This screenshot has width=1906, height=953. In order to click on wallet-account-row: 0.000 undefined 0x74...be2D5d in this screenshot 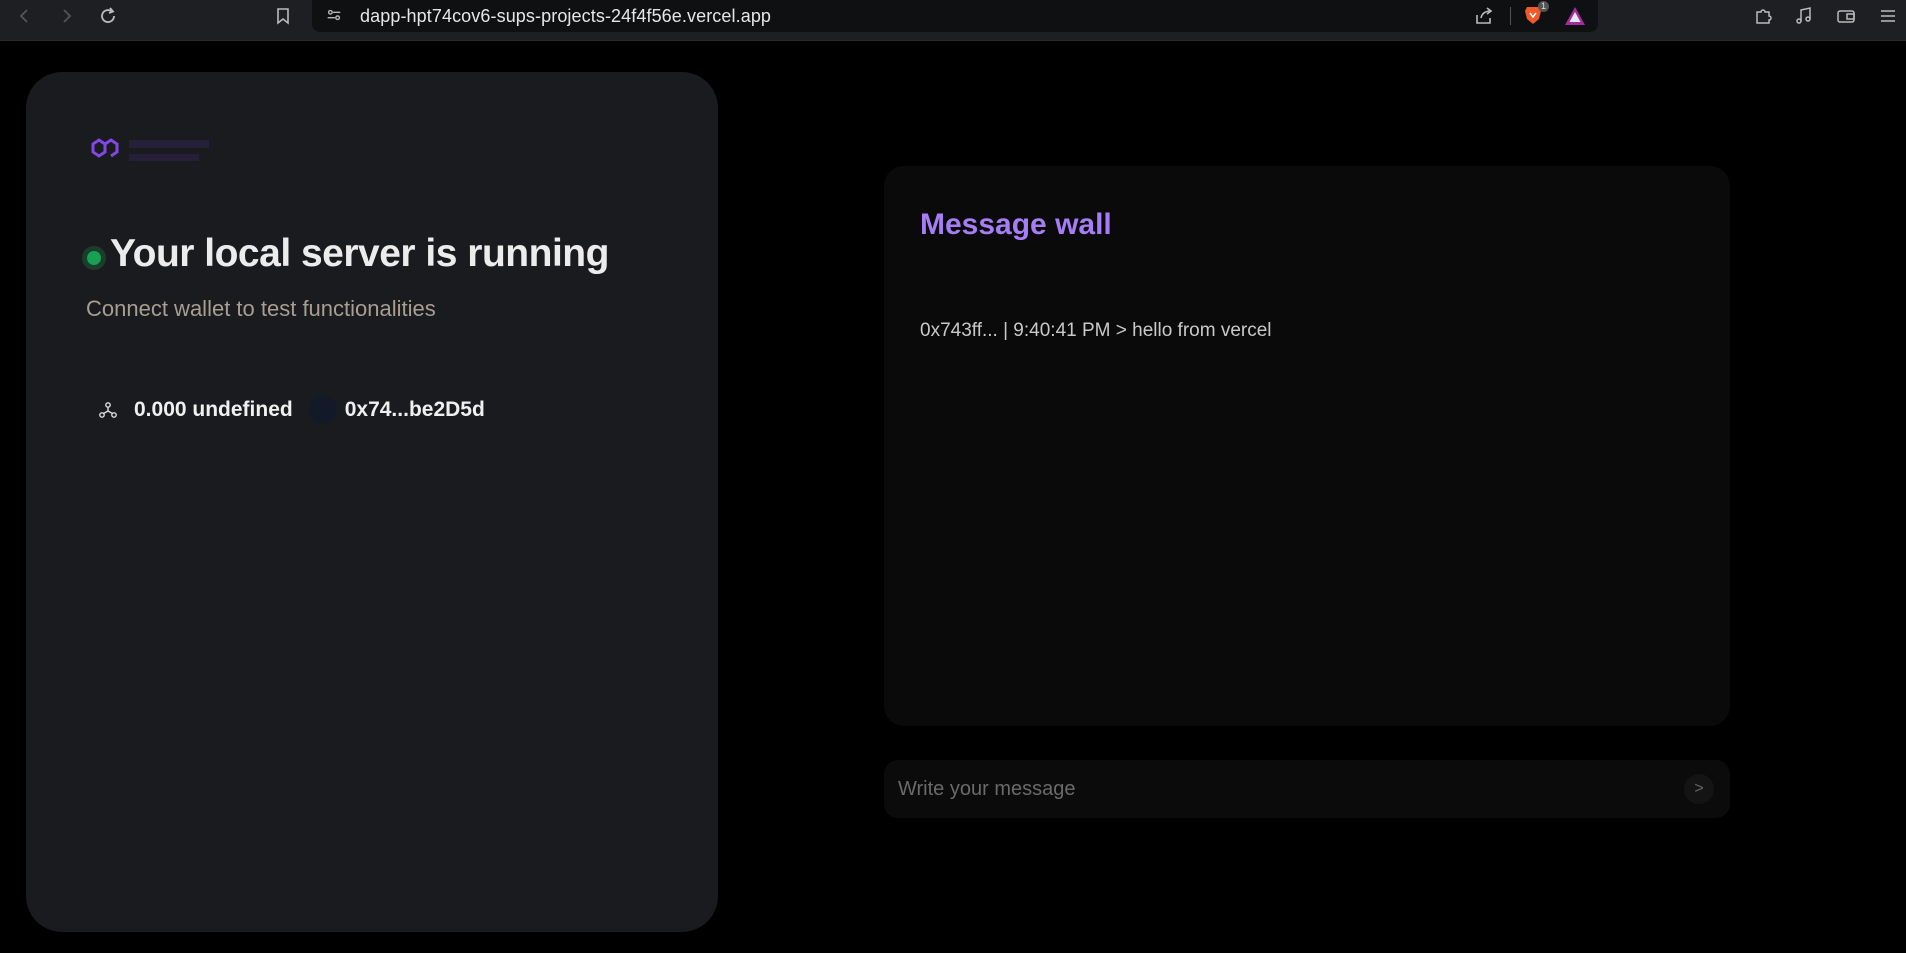, I will do `click(290, 410)`.